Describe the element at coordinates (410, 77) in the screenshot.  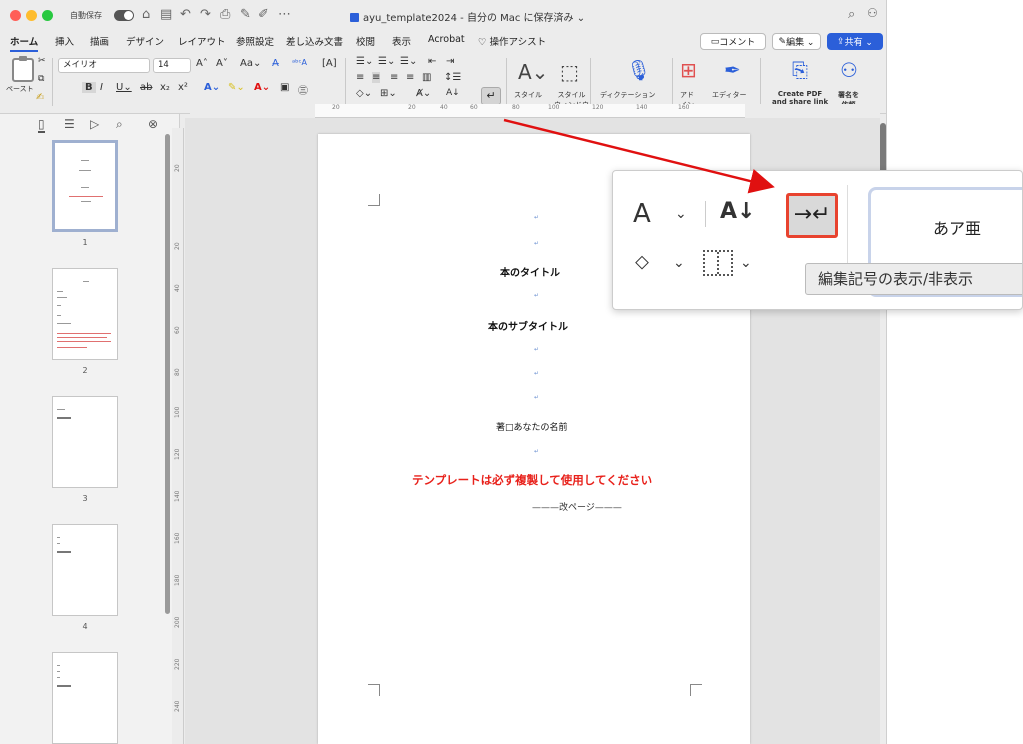
I see `justify-icon: ≡` at that location.